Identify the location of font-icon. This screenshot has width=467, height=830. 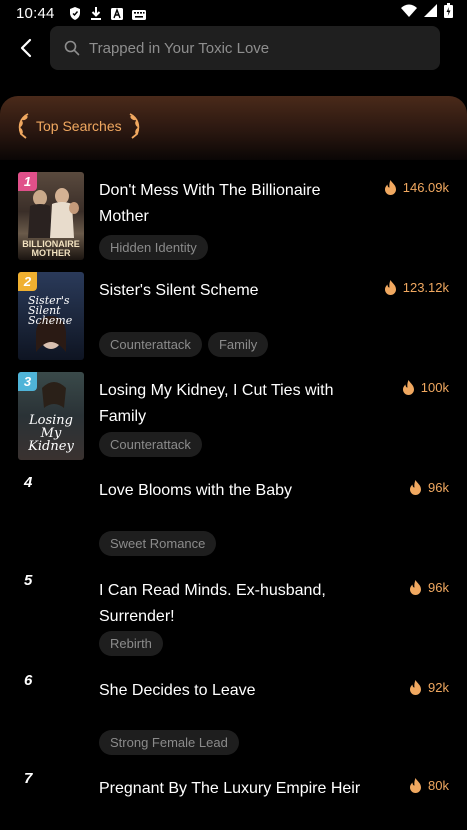
(116, 13).